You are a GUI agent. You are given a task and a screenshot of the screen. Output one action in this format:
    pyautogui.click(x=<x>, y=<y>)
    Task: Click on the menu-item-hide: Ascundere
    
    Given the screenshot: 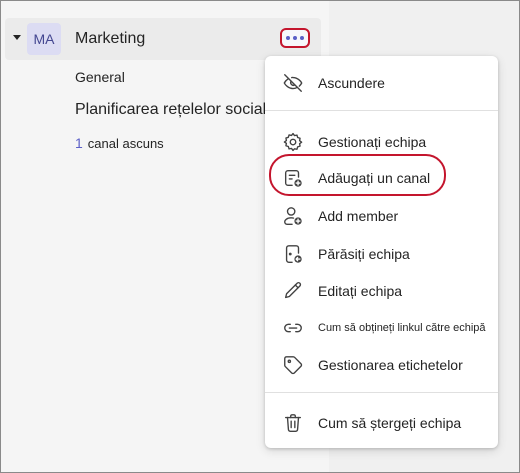 What is the action you would take?
    pyautogui.click(x=381, y=83)
    